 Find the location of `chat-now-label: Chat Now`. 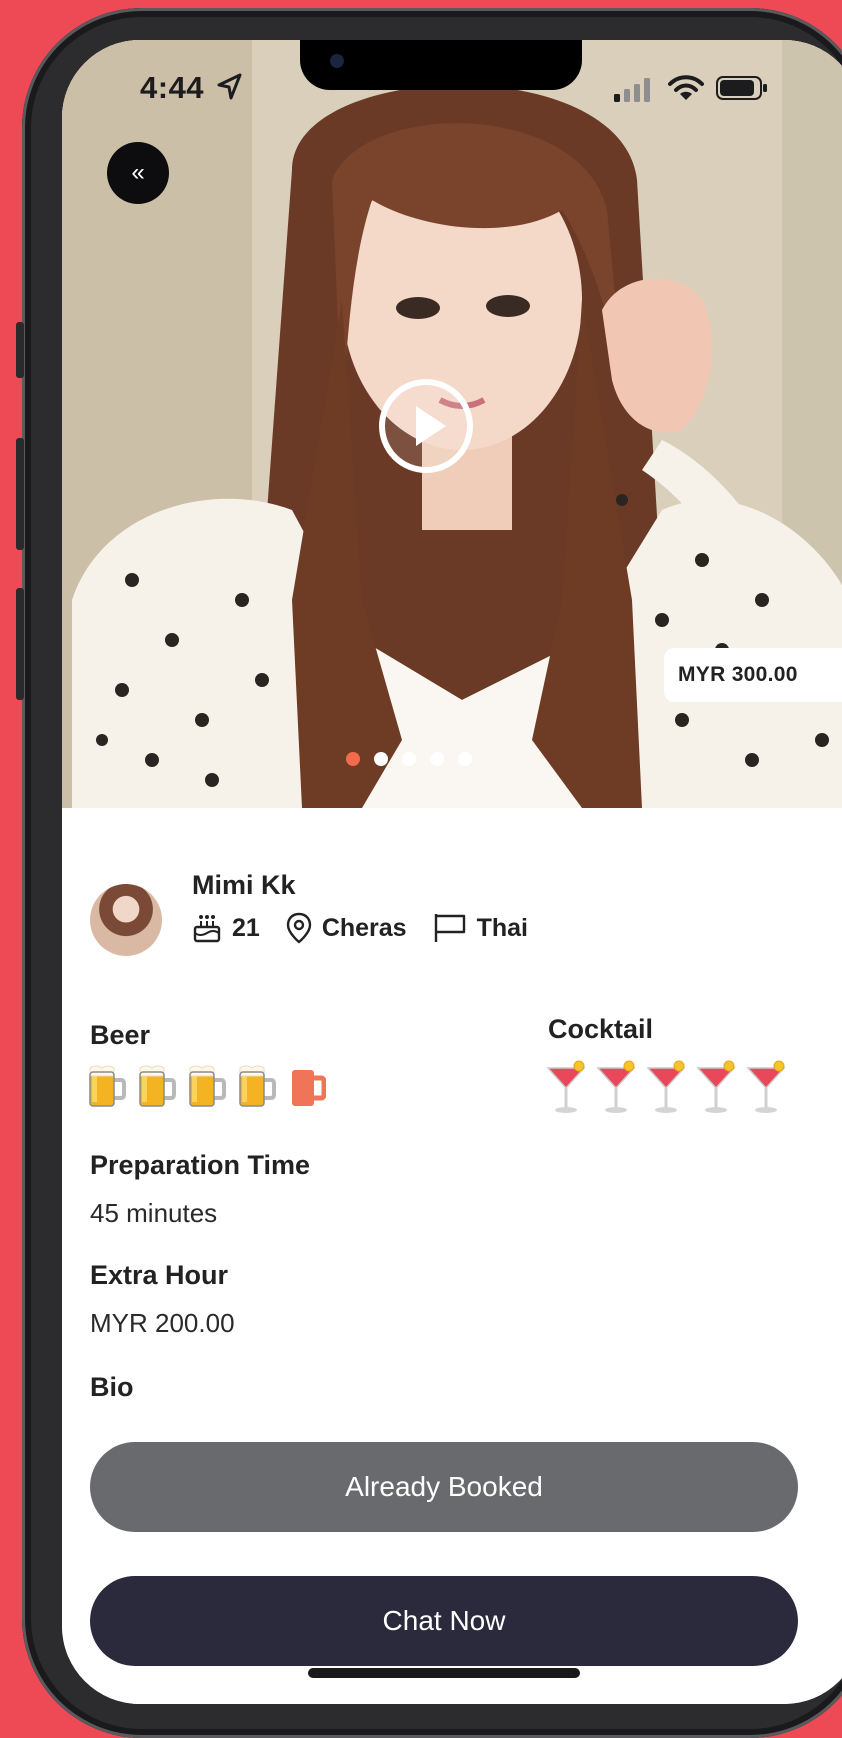

chat-now-label: Chat Now is located at coordinates (444, 1620).